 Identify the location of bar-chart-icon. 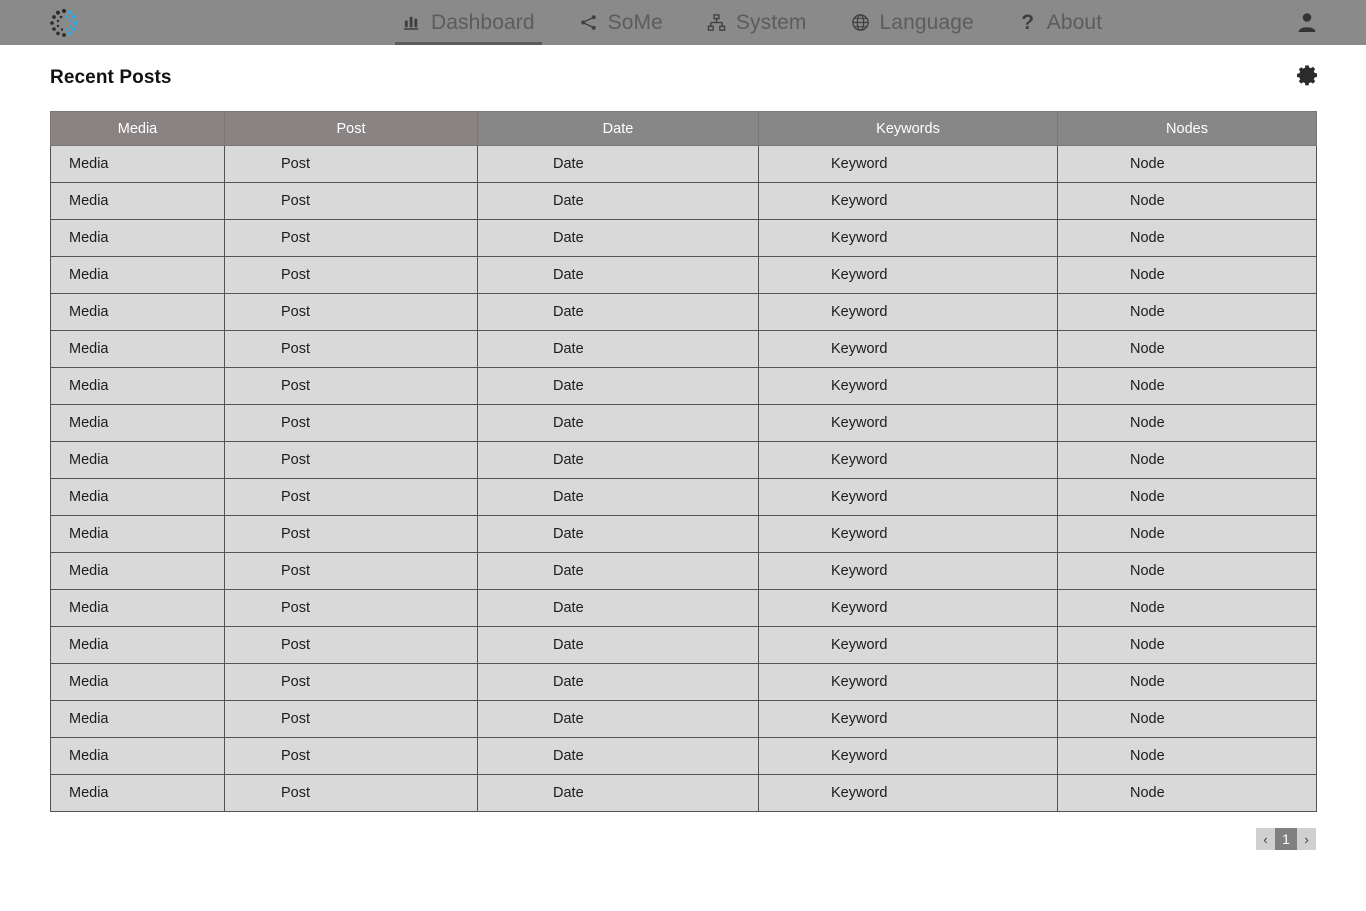
(412, 23).